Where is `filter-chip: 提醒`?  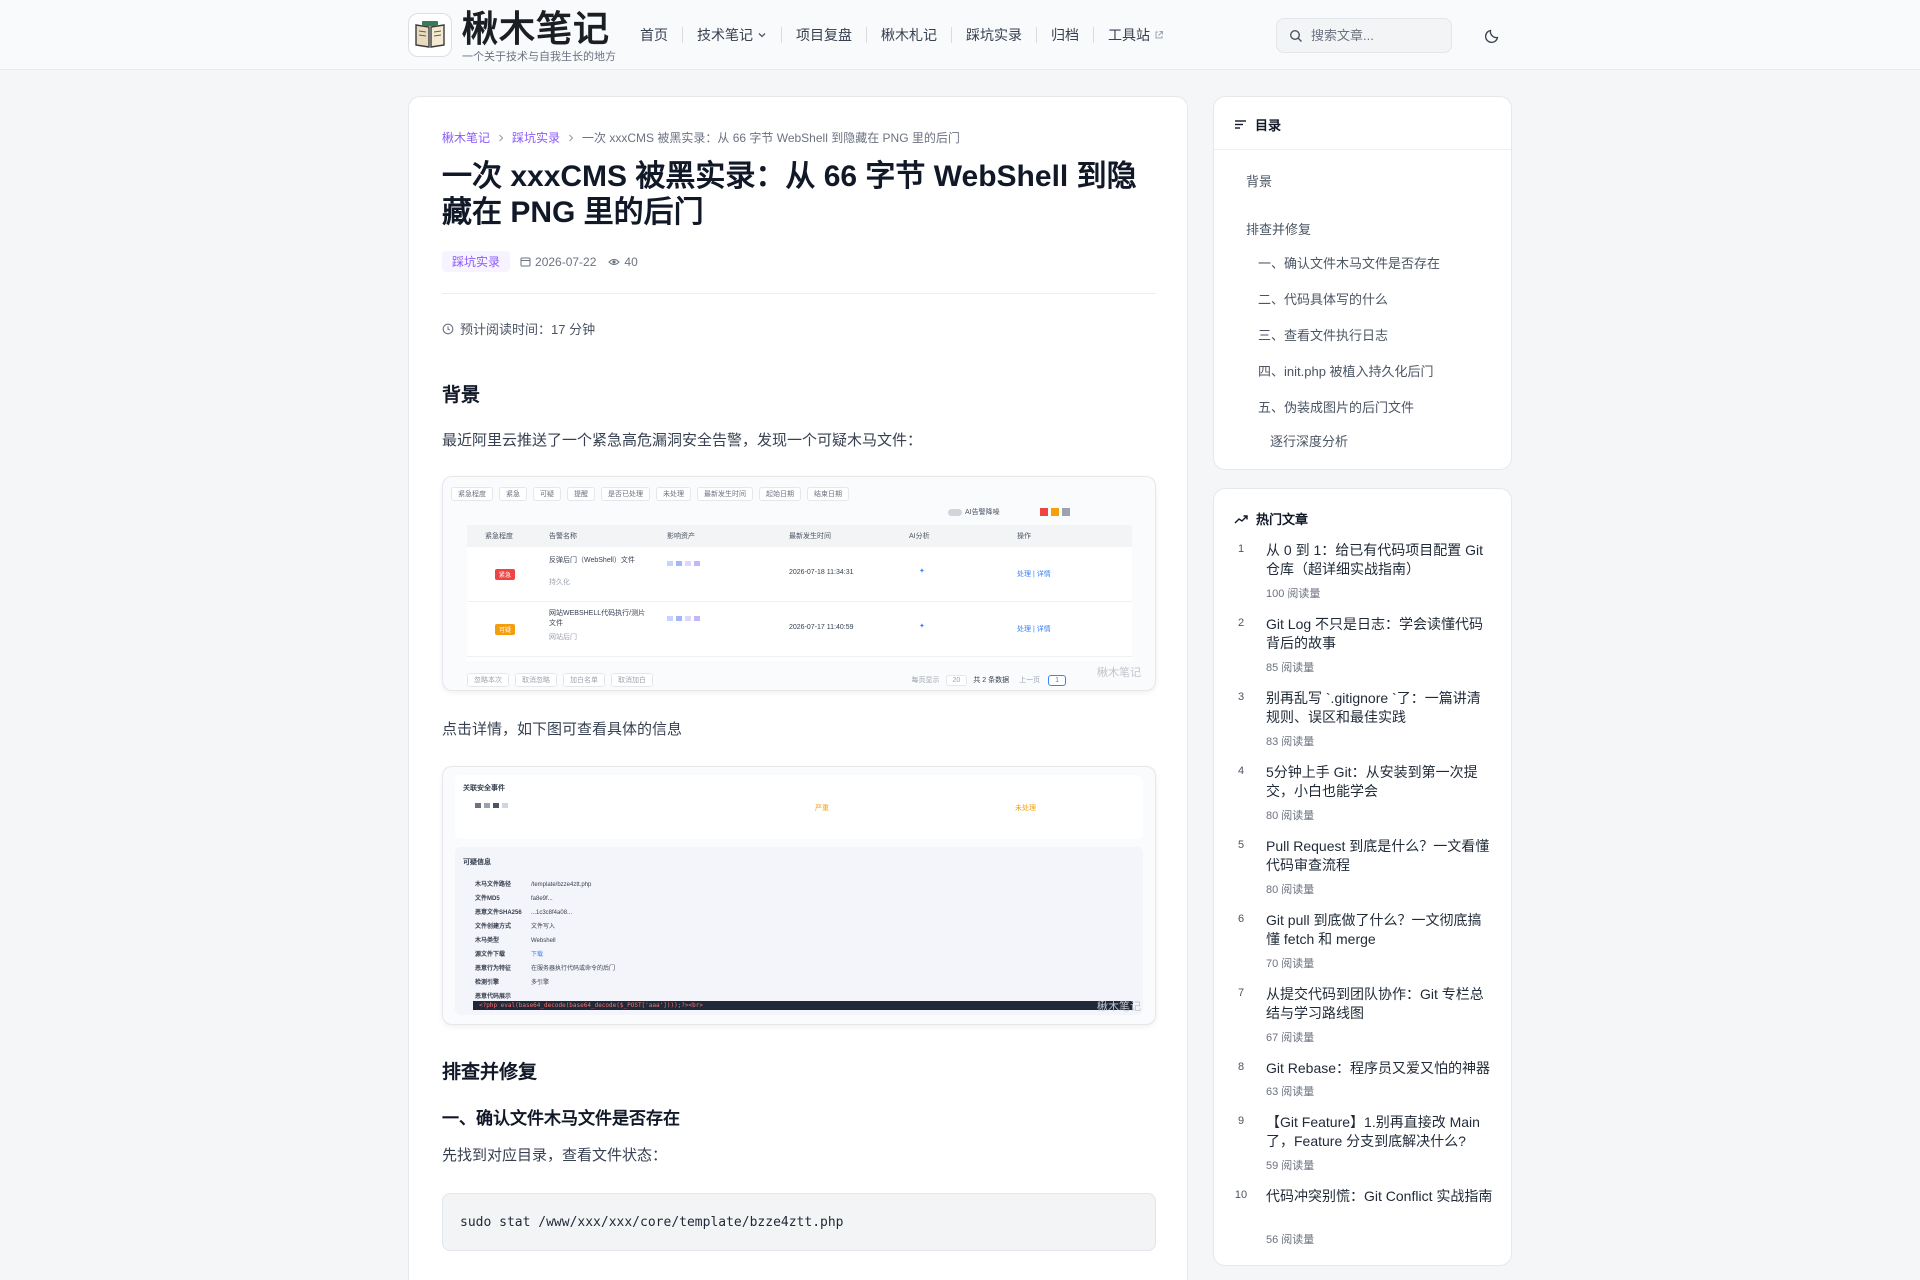 filter-chip: 提醒 is located at coordinates (581, 494).